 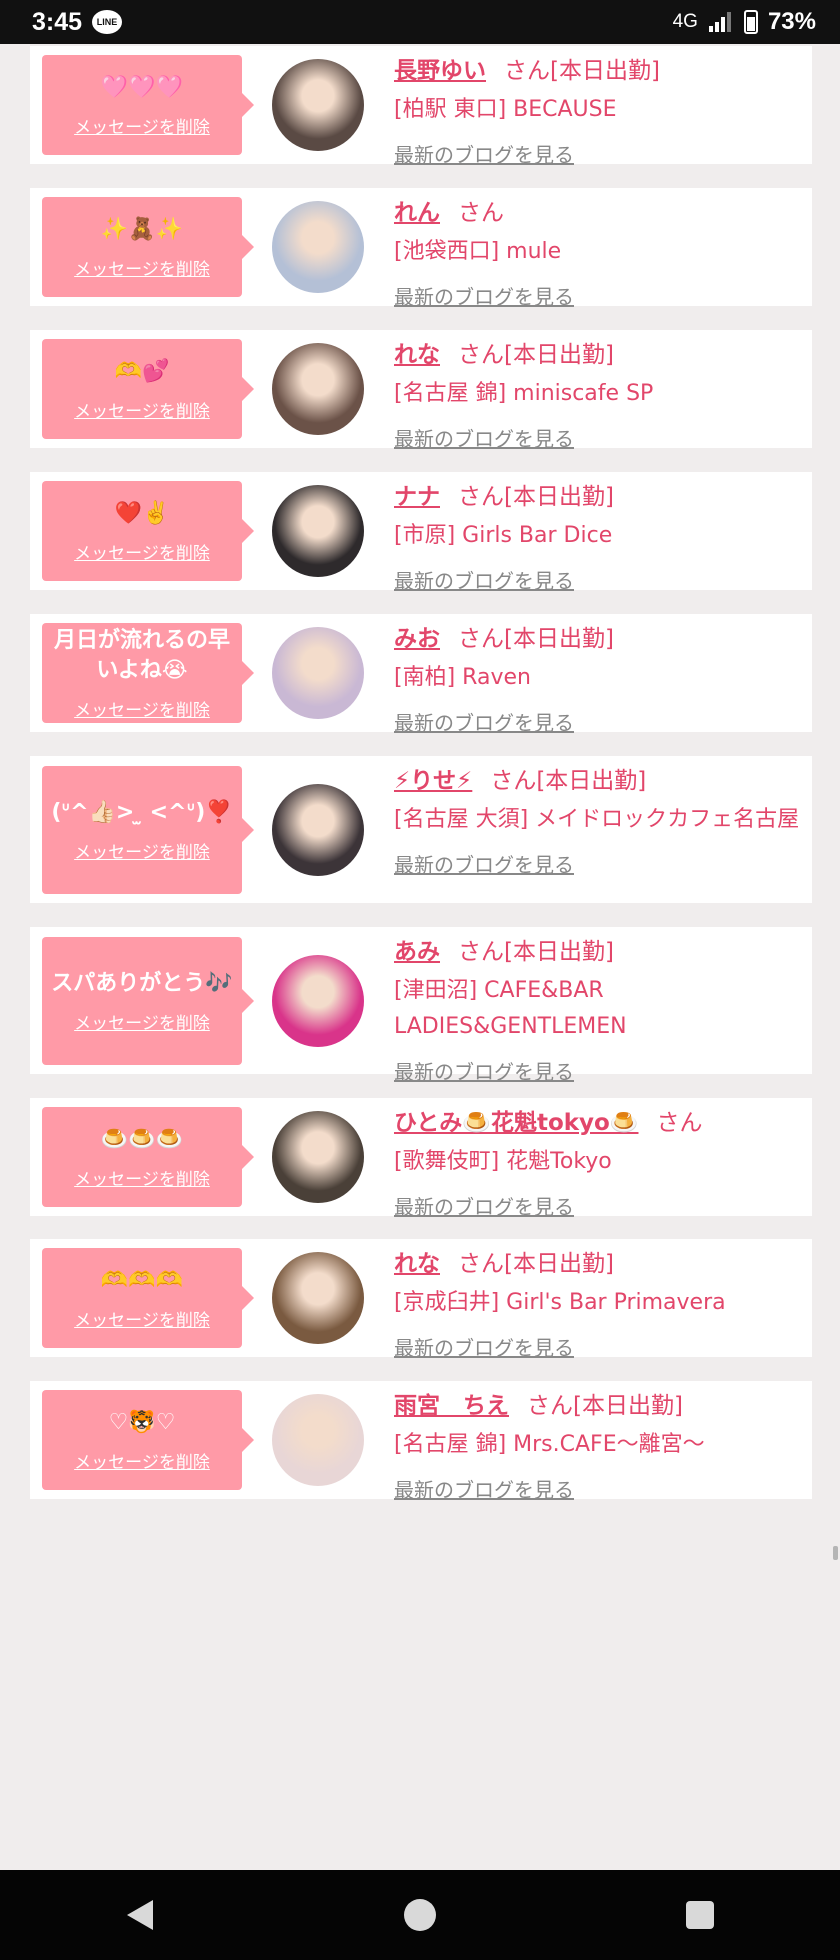 What do you see at coordinates (478, 251) in the screenshot?
I see `shop-name: [池袋西口] mule` at bounding box center [478, 251].